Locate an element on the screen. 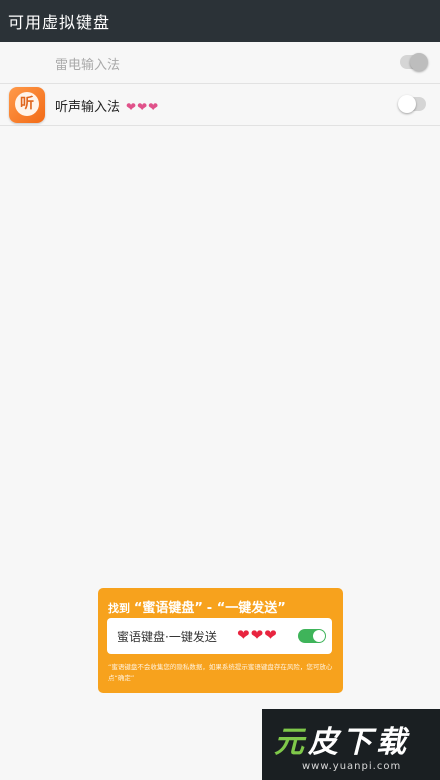 The image size is (440, 780). example-toggle is located at coordinates (312, 636).